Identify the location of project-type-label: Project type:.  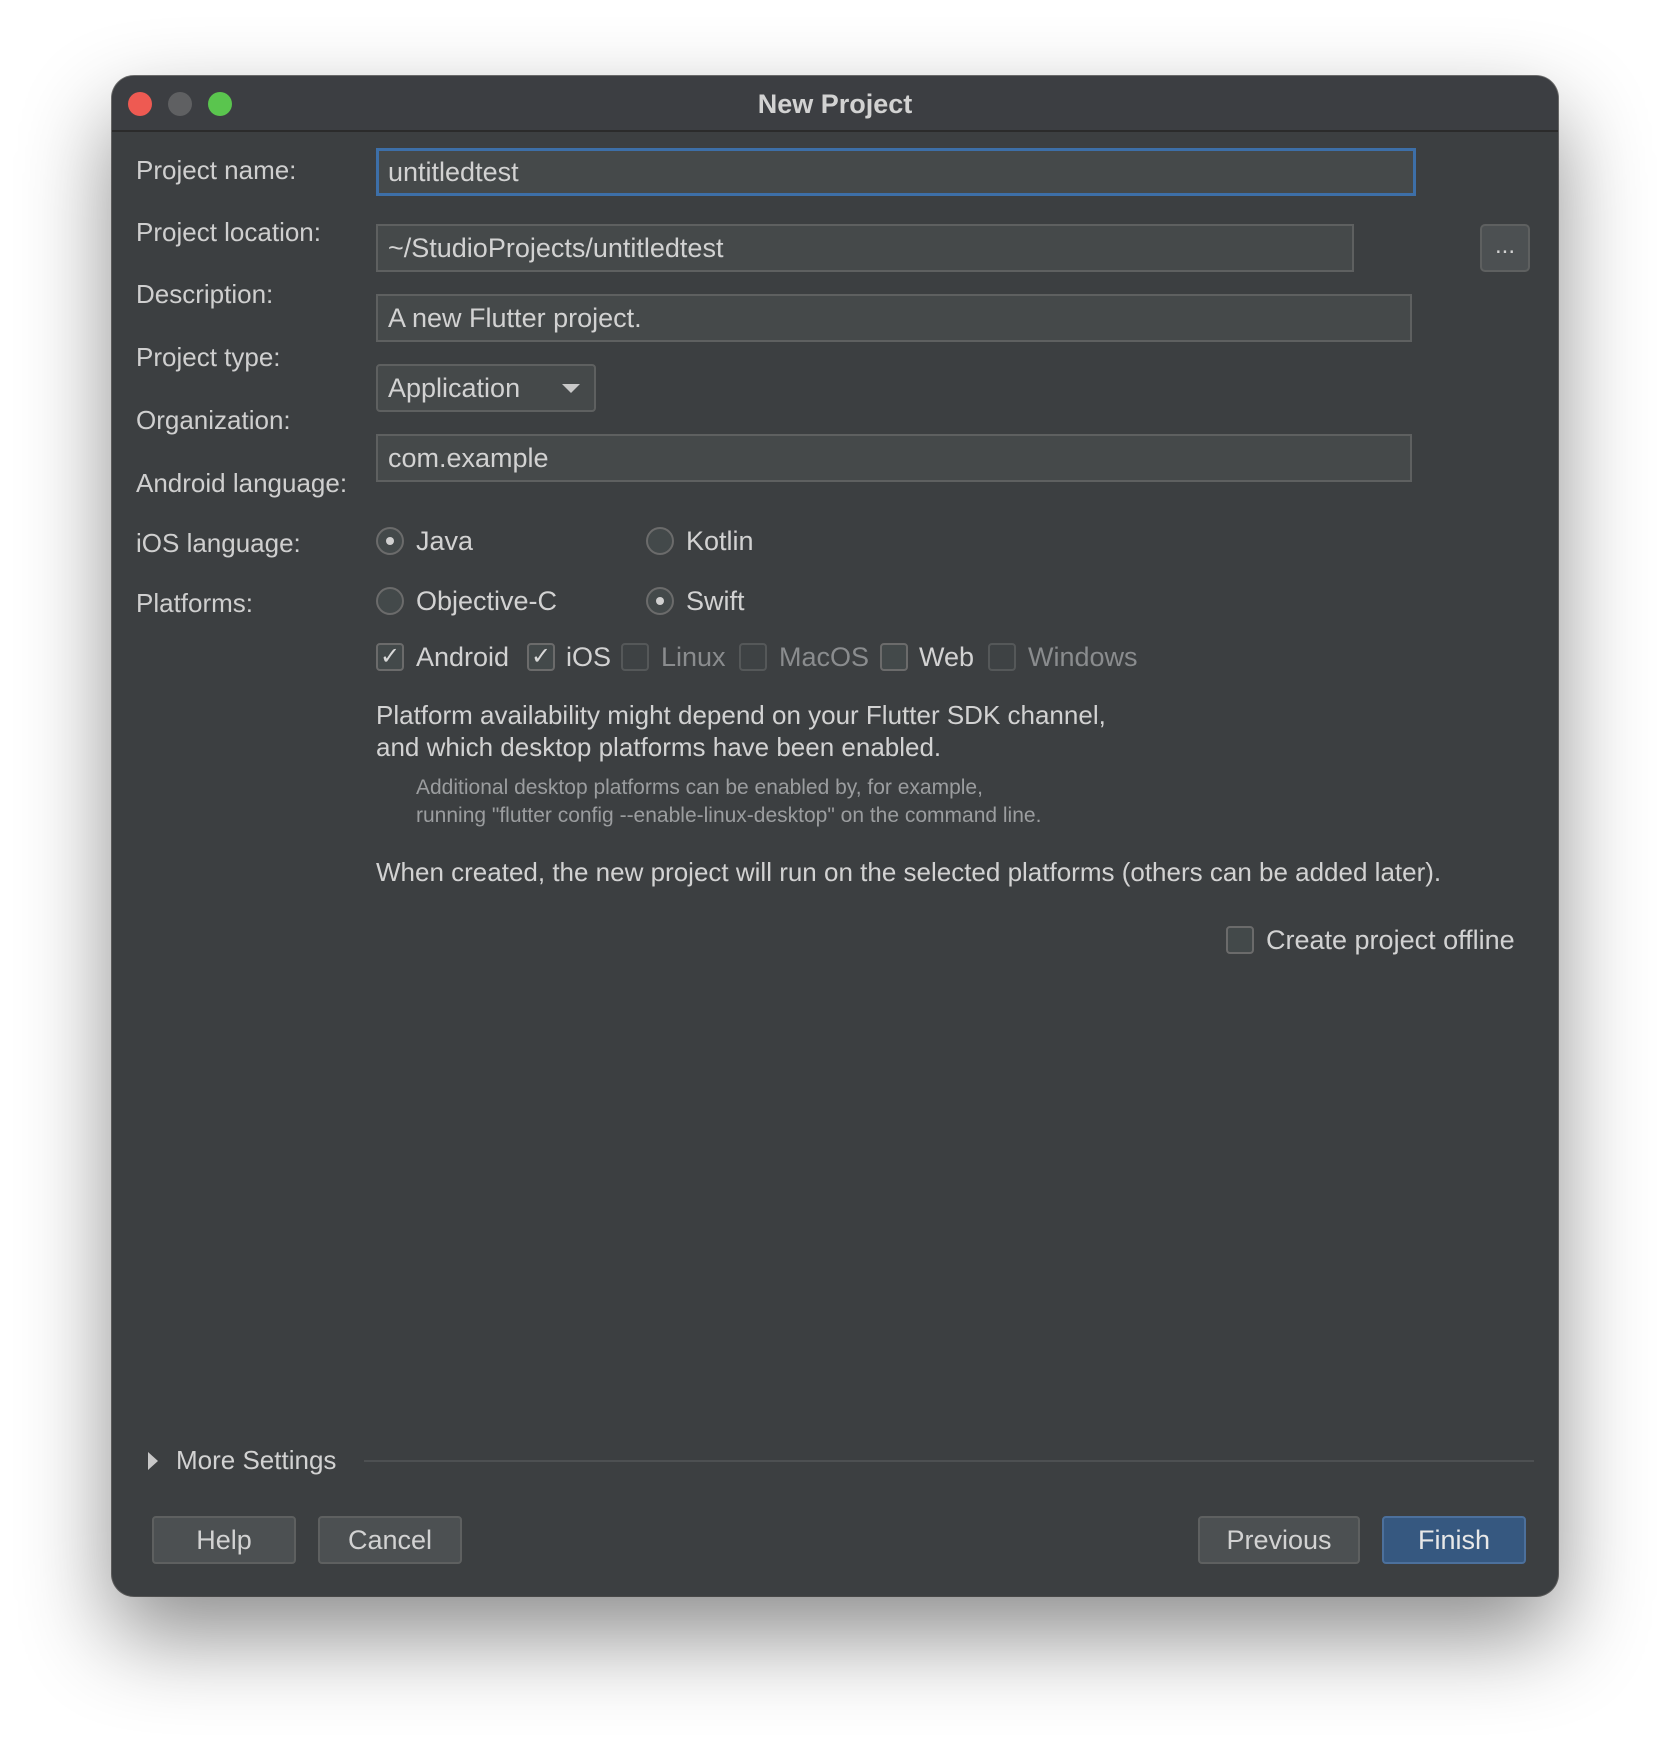
(208, 357).